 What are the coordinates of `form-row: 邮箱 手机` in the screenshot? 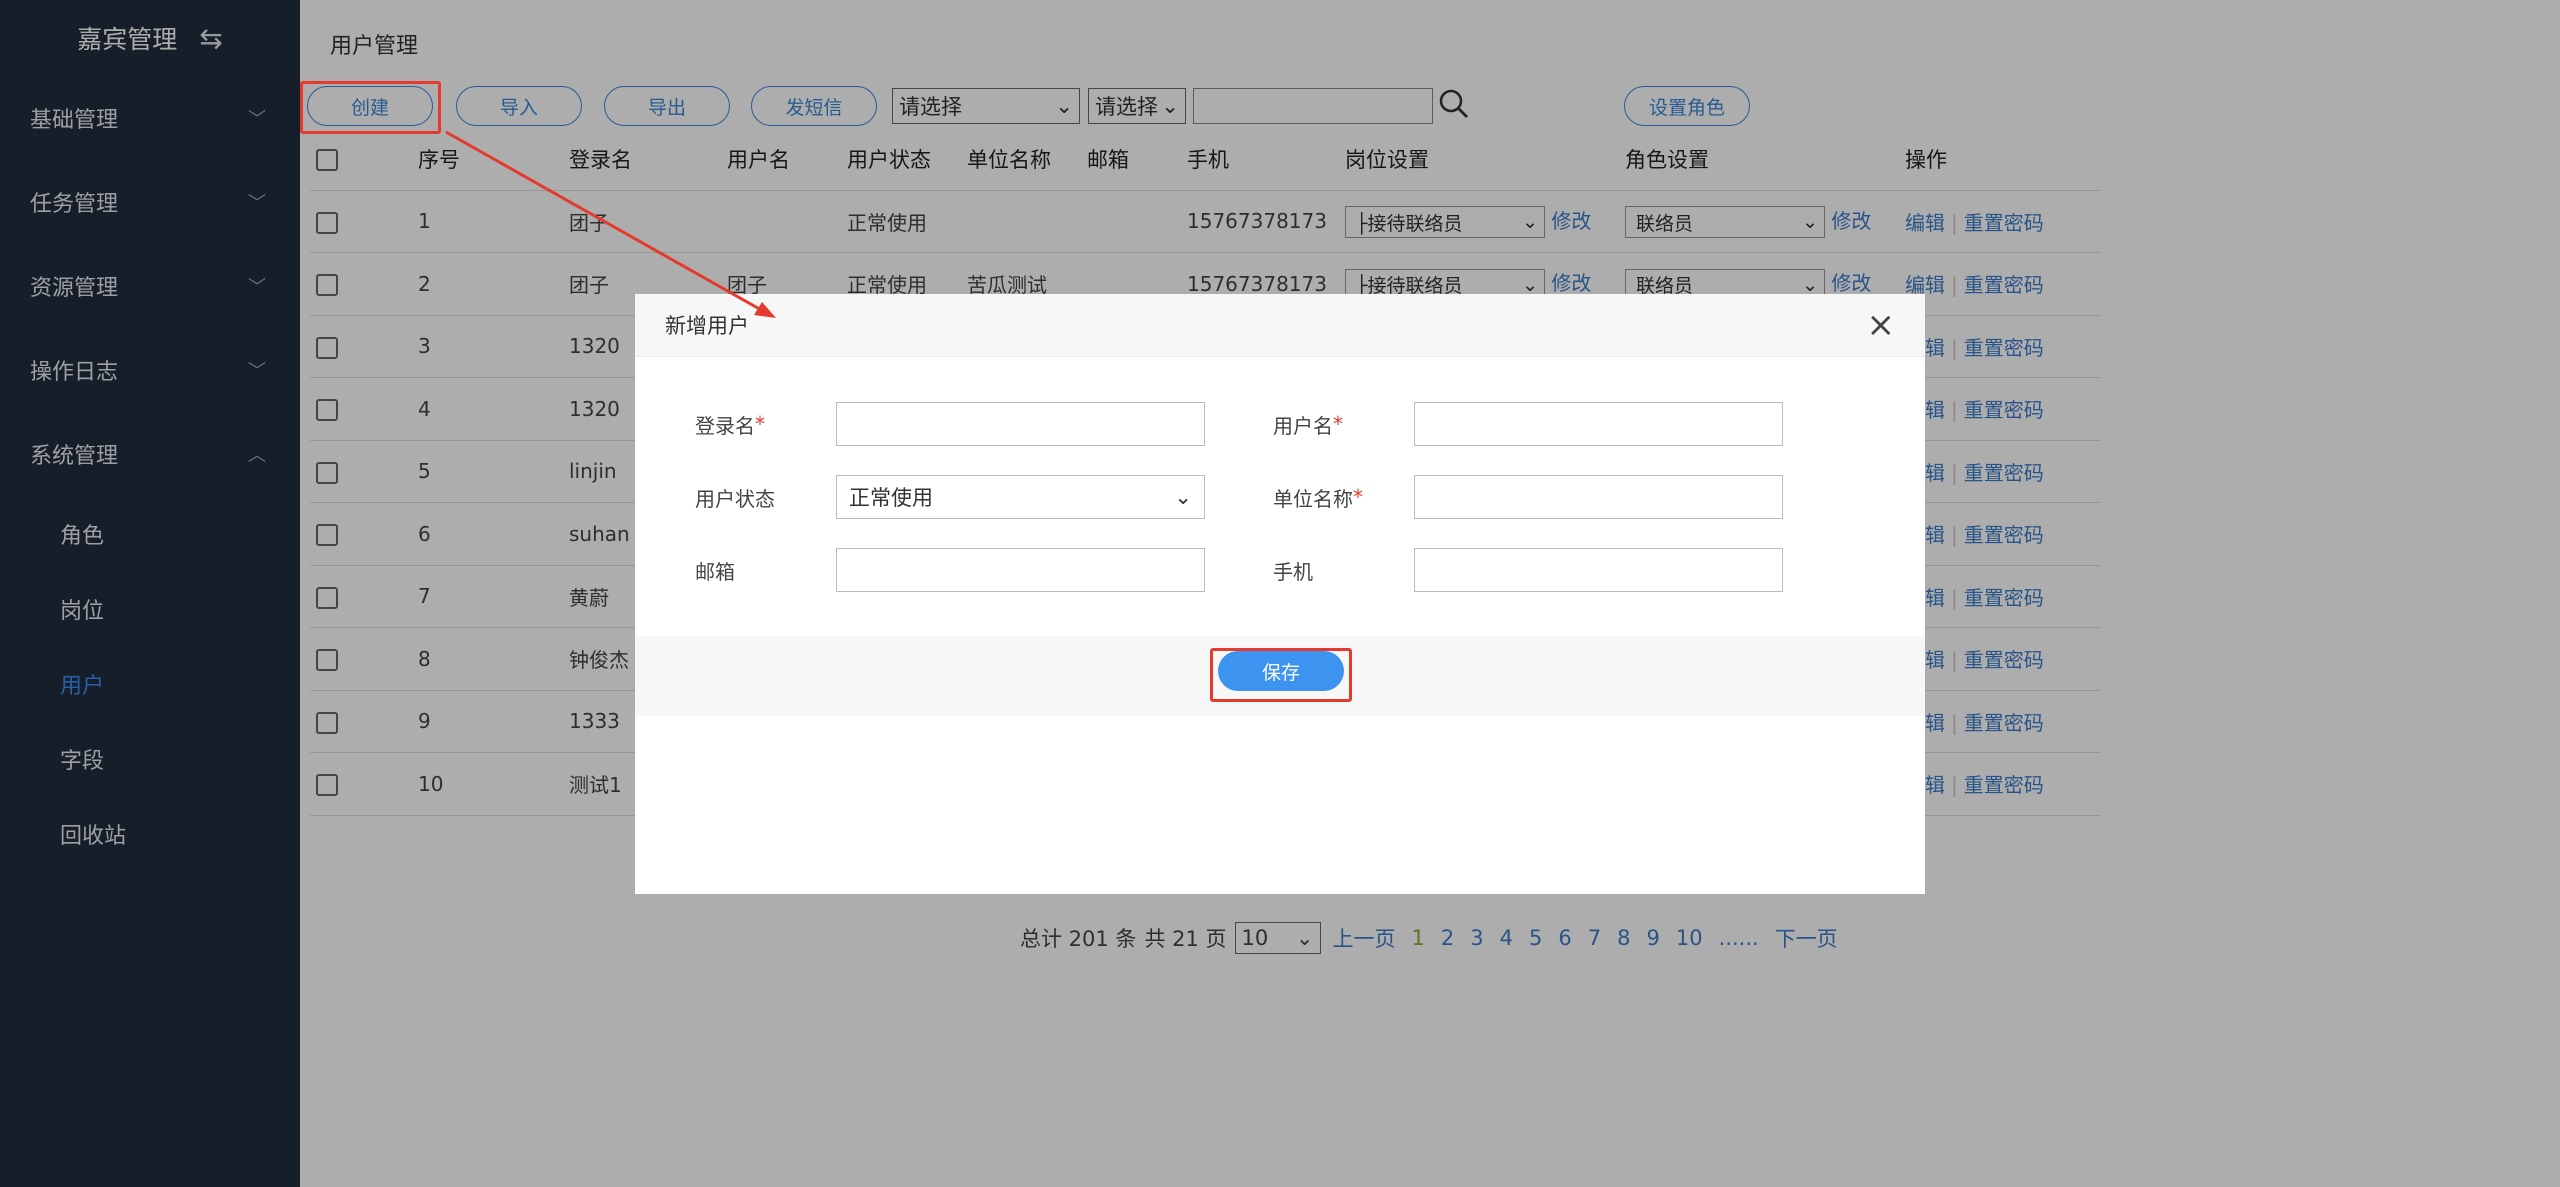 It's located at (1280, 570).